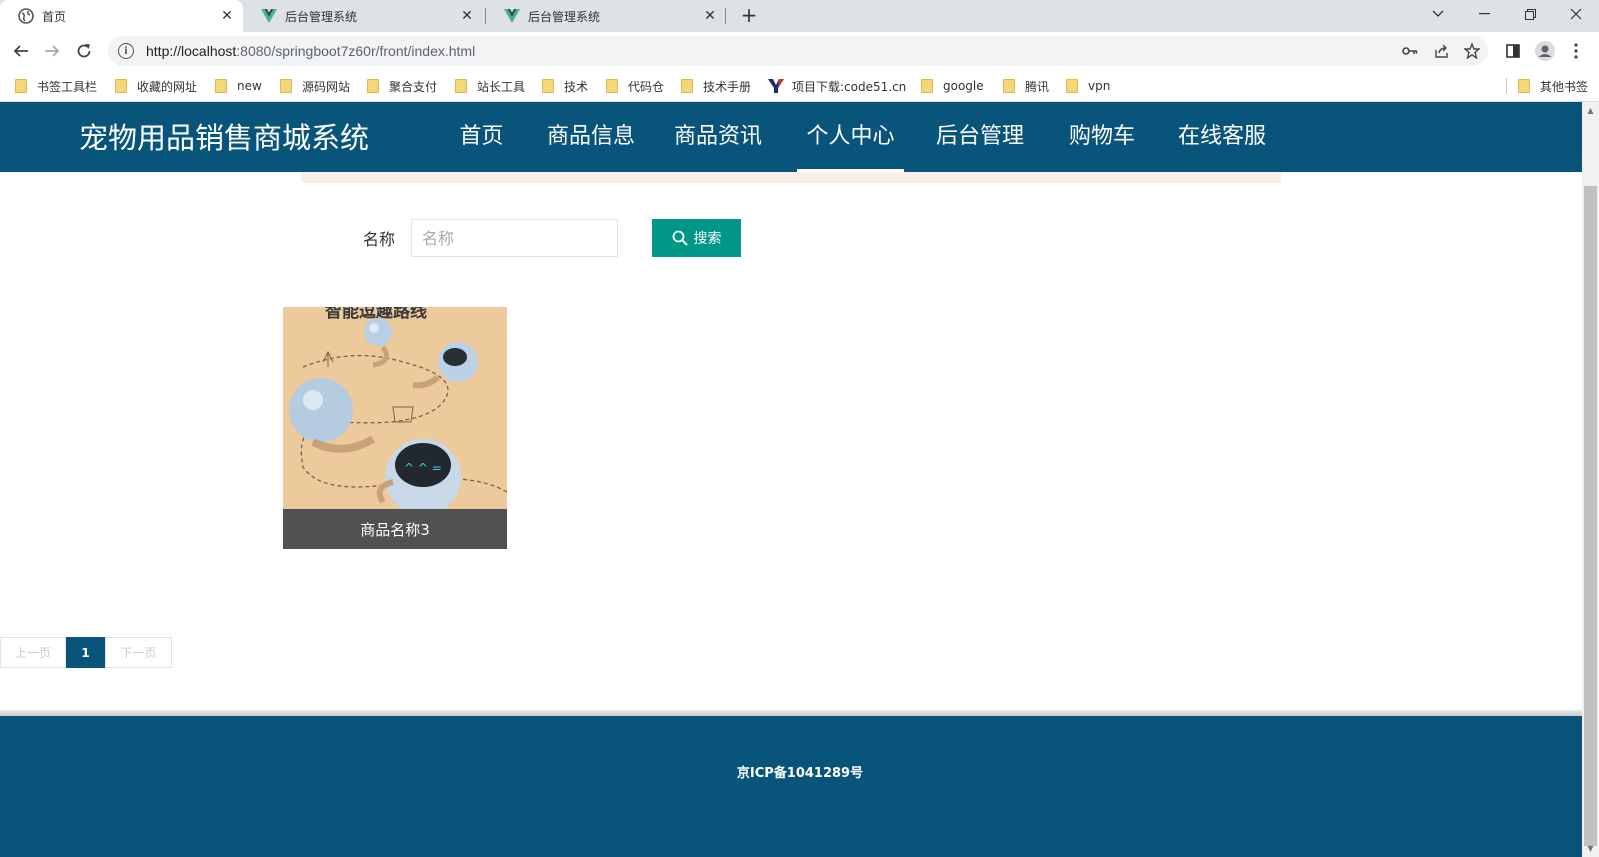  Describe the element at coordinates (67, 86) in the screenshot. I see `bookmark-label: 书签工具栏` at that location.